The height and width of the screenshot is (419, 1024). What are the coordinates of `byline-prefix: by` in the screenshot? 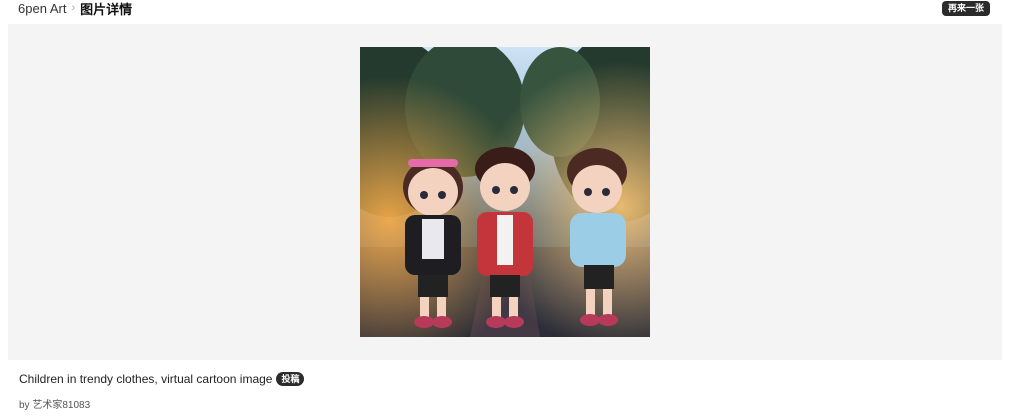 It's located at (24, 405).